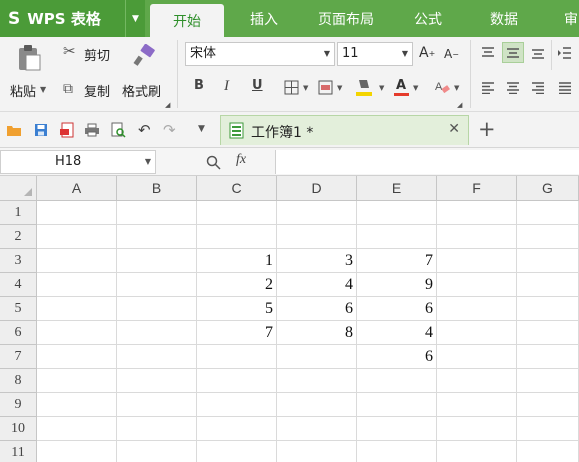 This screenshot has width=579, height=462. I want to click on cell-a3, so click(77, 261).